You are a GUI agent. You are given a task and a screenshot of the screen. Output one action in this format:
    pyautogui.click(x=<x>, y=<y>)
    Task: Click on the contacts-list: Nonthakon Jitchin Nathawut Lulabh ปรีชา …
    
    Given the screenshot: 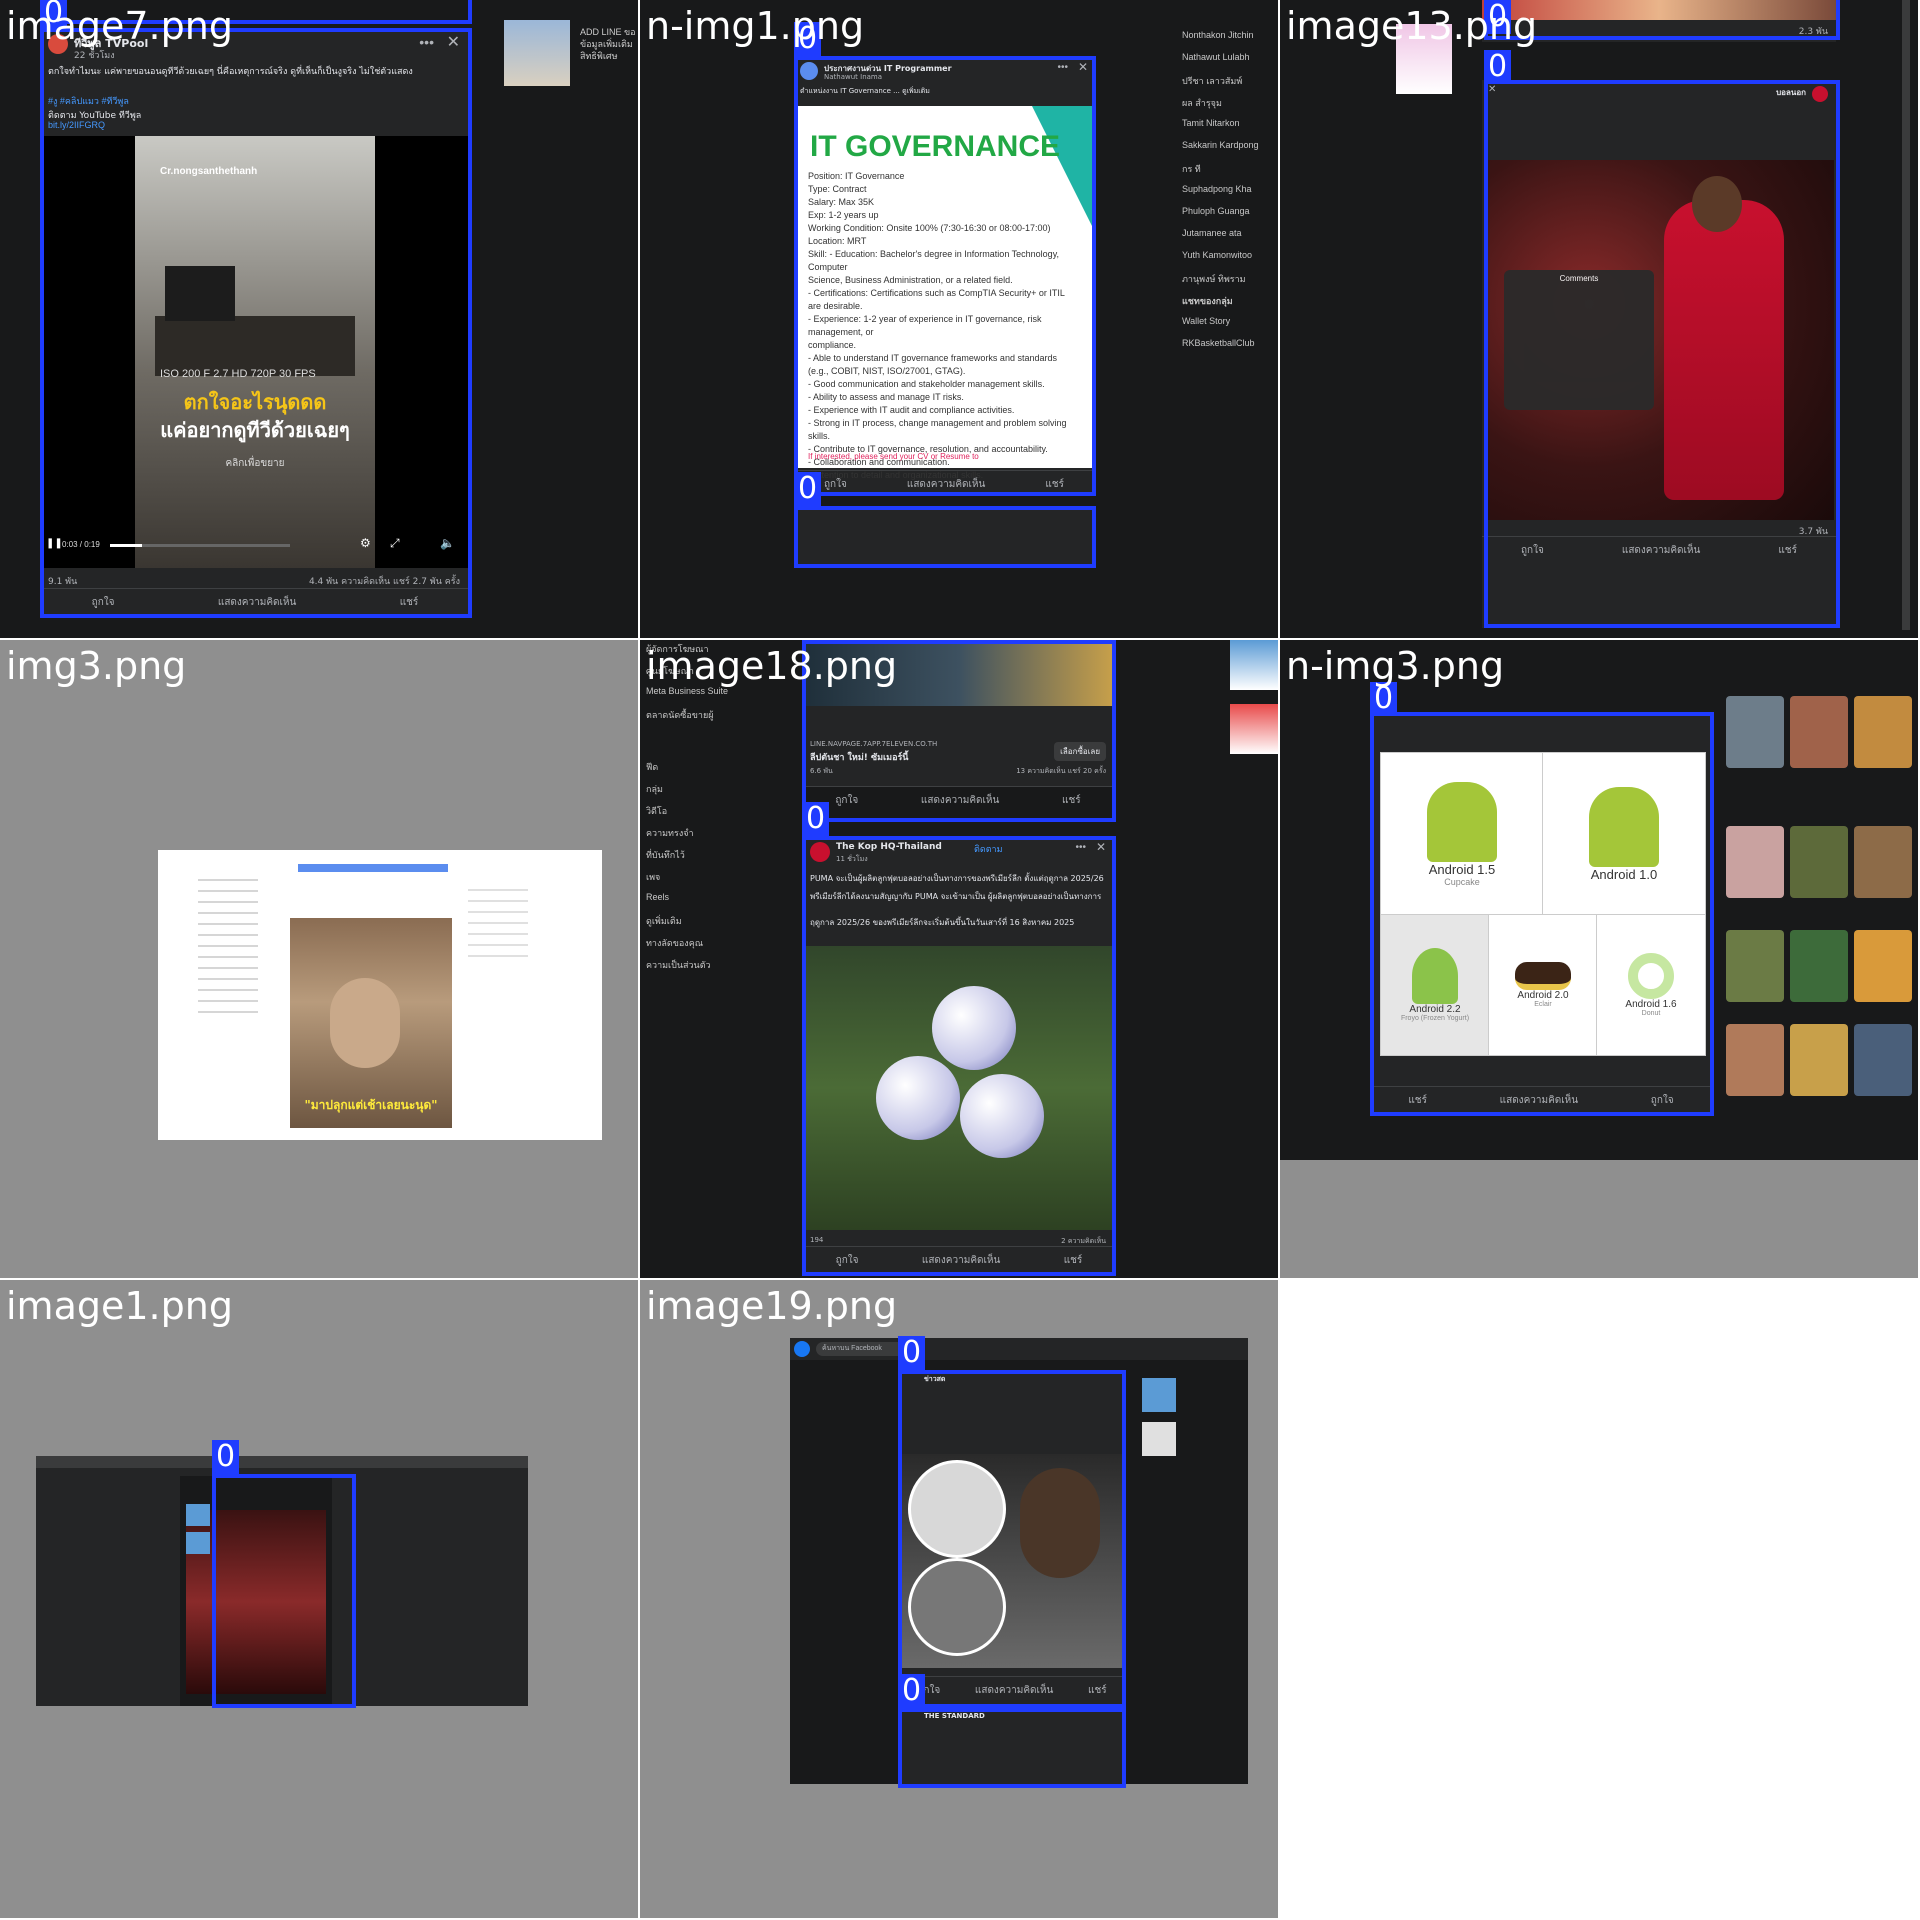 What is the action you would take?
    pyautogui.click(x=1230, y=195)
    